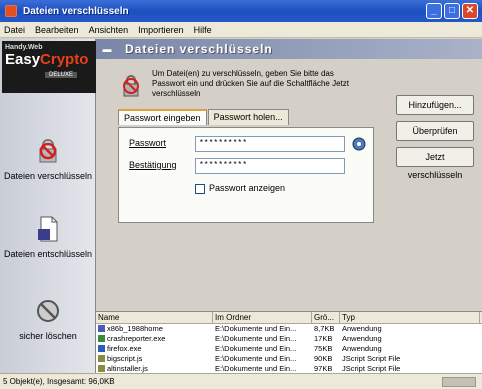 This screenshot has width=482, height=389. Describe the element at coordinates (359, 144) in the screenshot. I see `generate-password-icon` at that location.